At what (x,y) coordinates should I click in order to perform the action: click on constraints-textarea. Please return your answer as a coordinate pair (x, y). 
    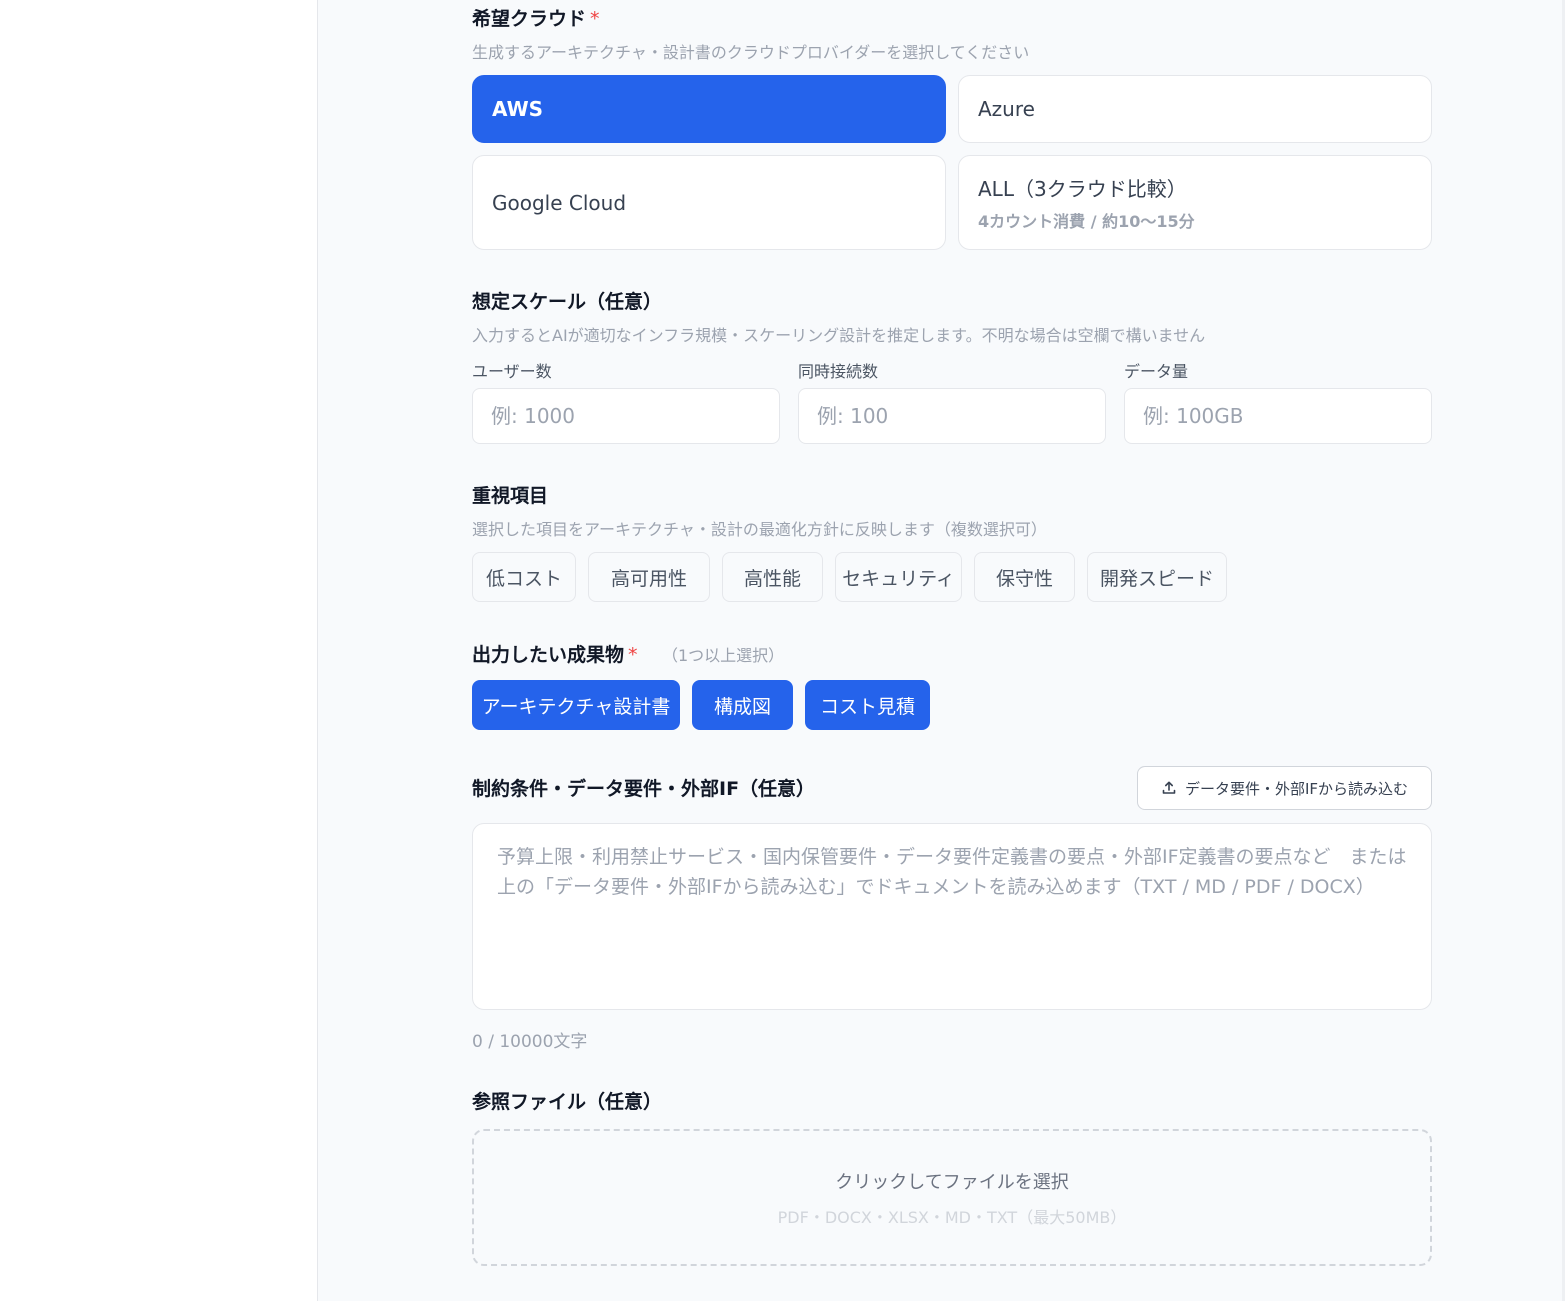
    Looking at the image, I should click on (952, 916).